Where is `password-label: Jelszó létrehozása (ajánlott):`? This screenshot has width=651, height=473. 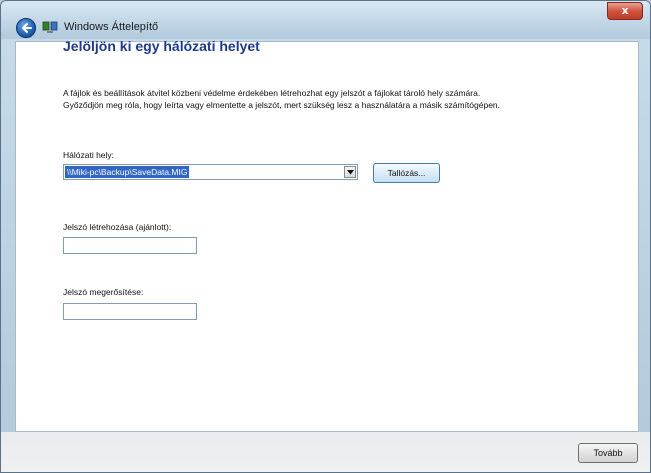
password-label: Jelszó létrehozása (ajánlott): is located at coordinates (117, 227).